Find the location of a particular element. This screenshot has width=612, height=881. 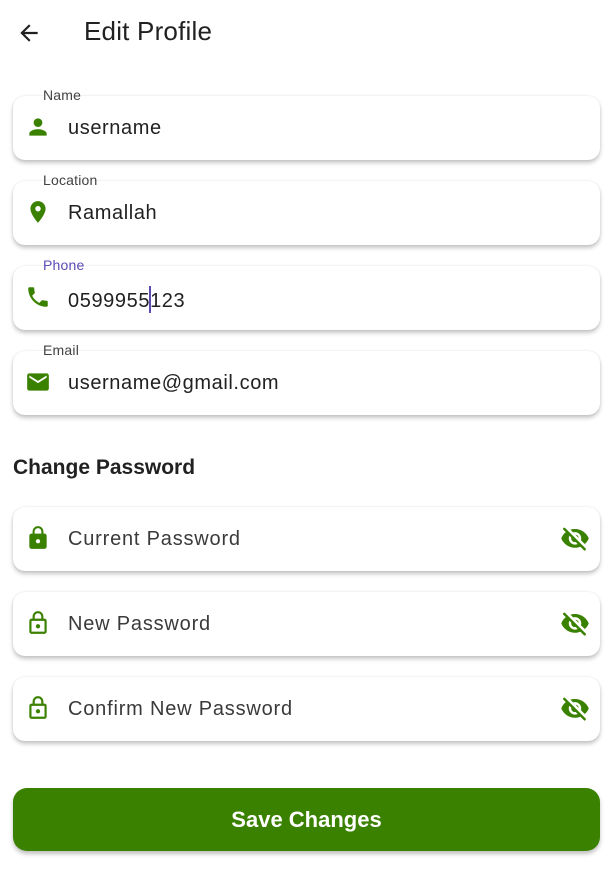

new-password-input: New Password is located at coordinates (139, 624).